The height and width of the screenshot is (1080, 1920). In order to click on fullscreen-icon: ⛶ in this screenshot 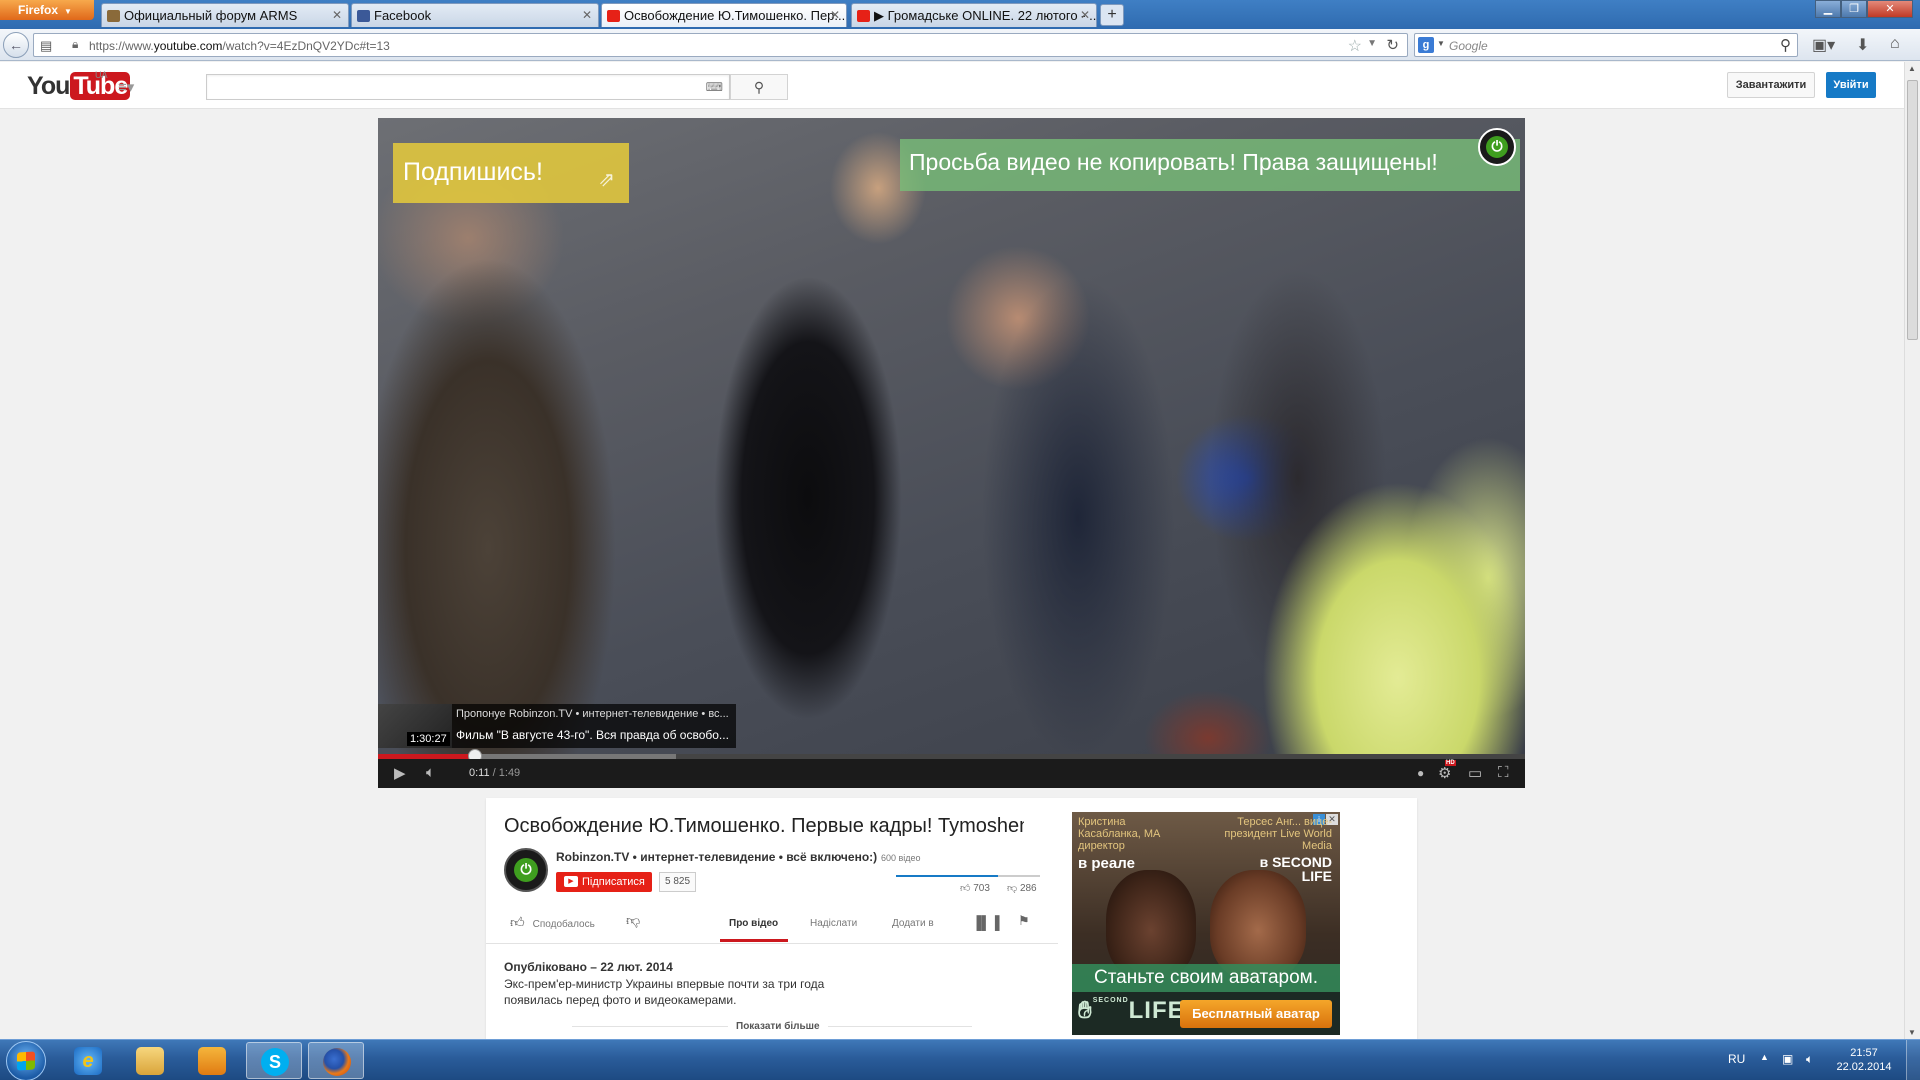, I will do `click(1503, 772)`.